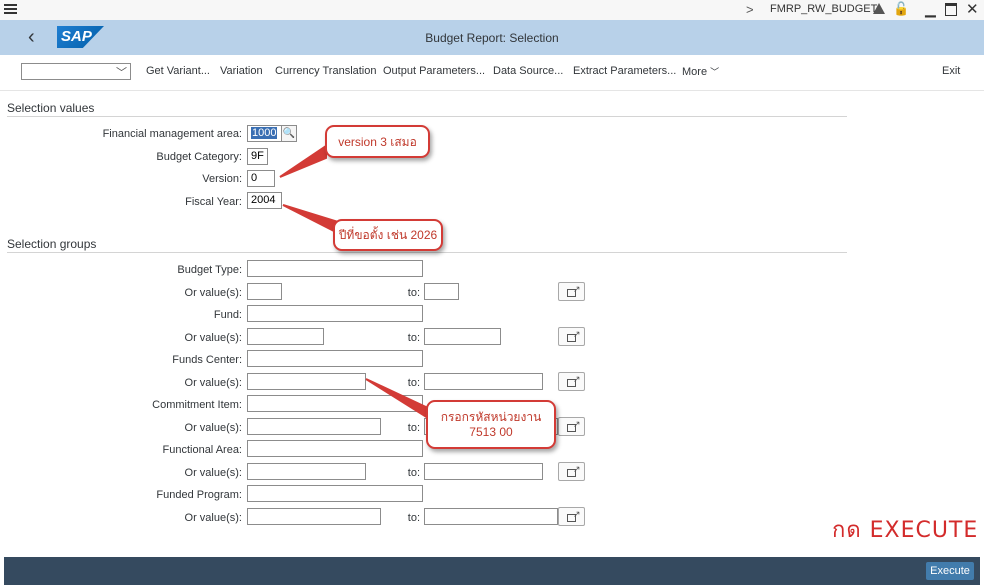 The height and width of the screenshot is (588, 984). I want to click on funds-center-callout: กรอกรหัสหน่วยงาน 7513 00, so click(491, 424).